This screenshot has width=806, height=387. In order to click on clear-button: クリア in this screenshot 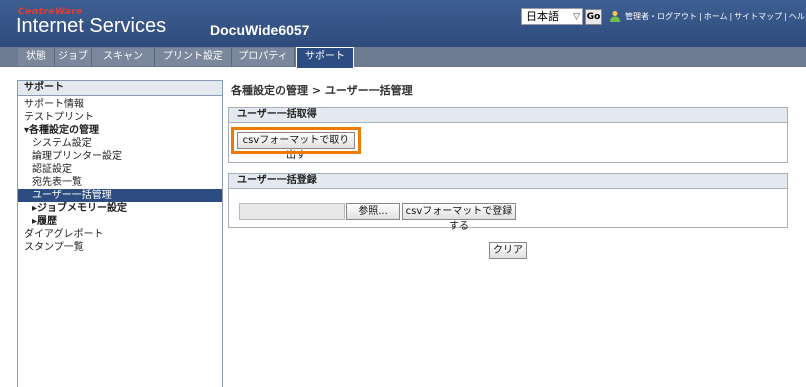, I will do `click(508, 250)`.